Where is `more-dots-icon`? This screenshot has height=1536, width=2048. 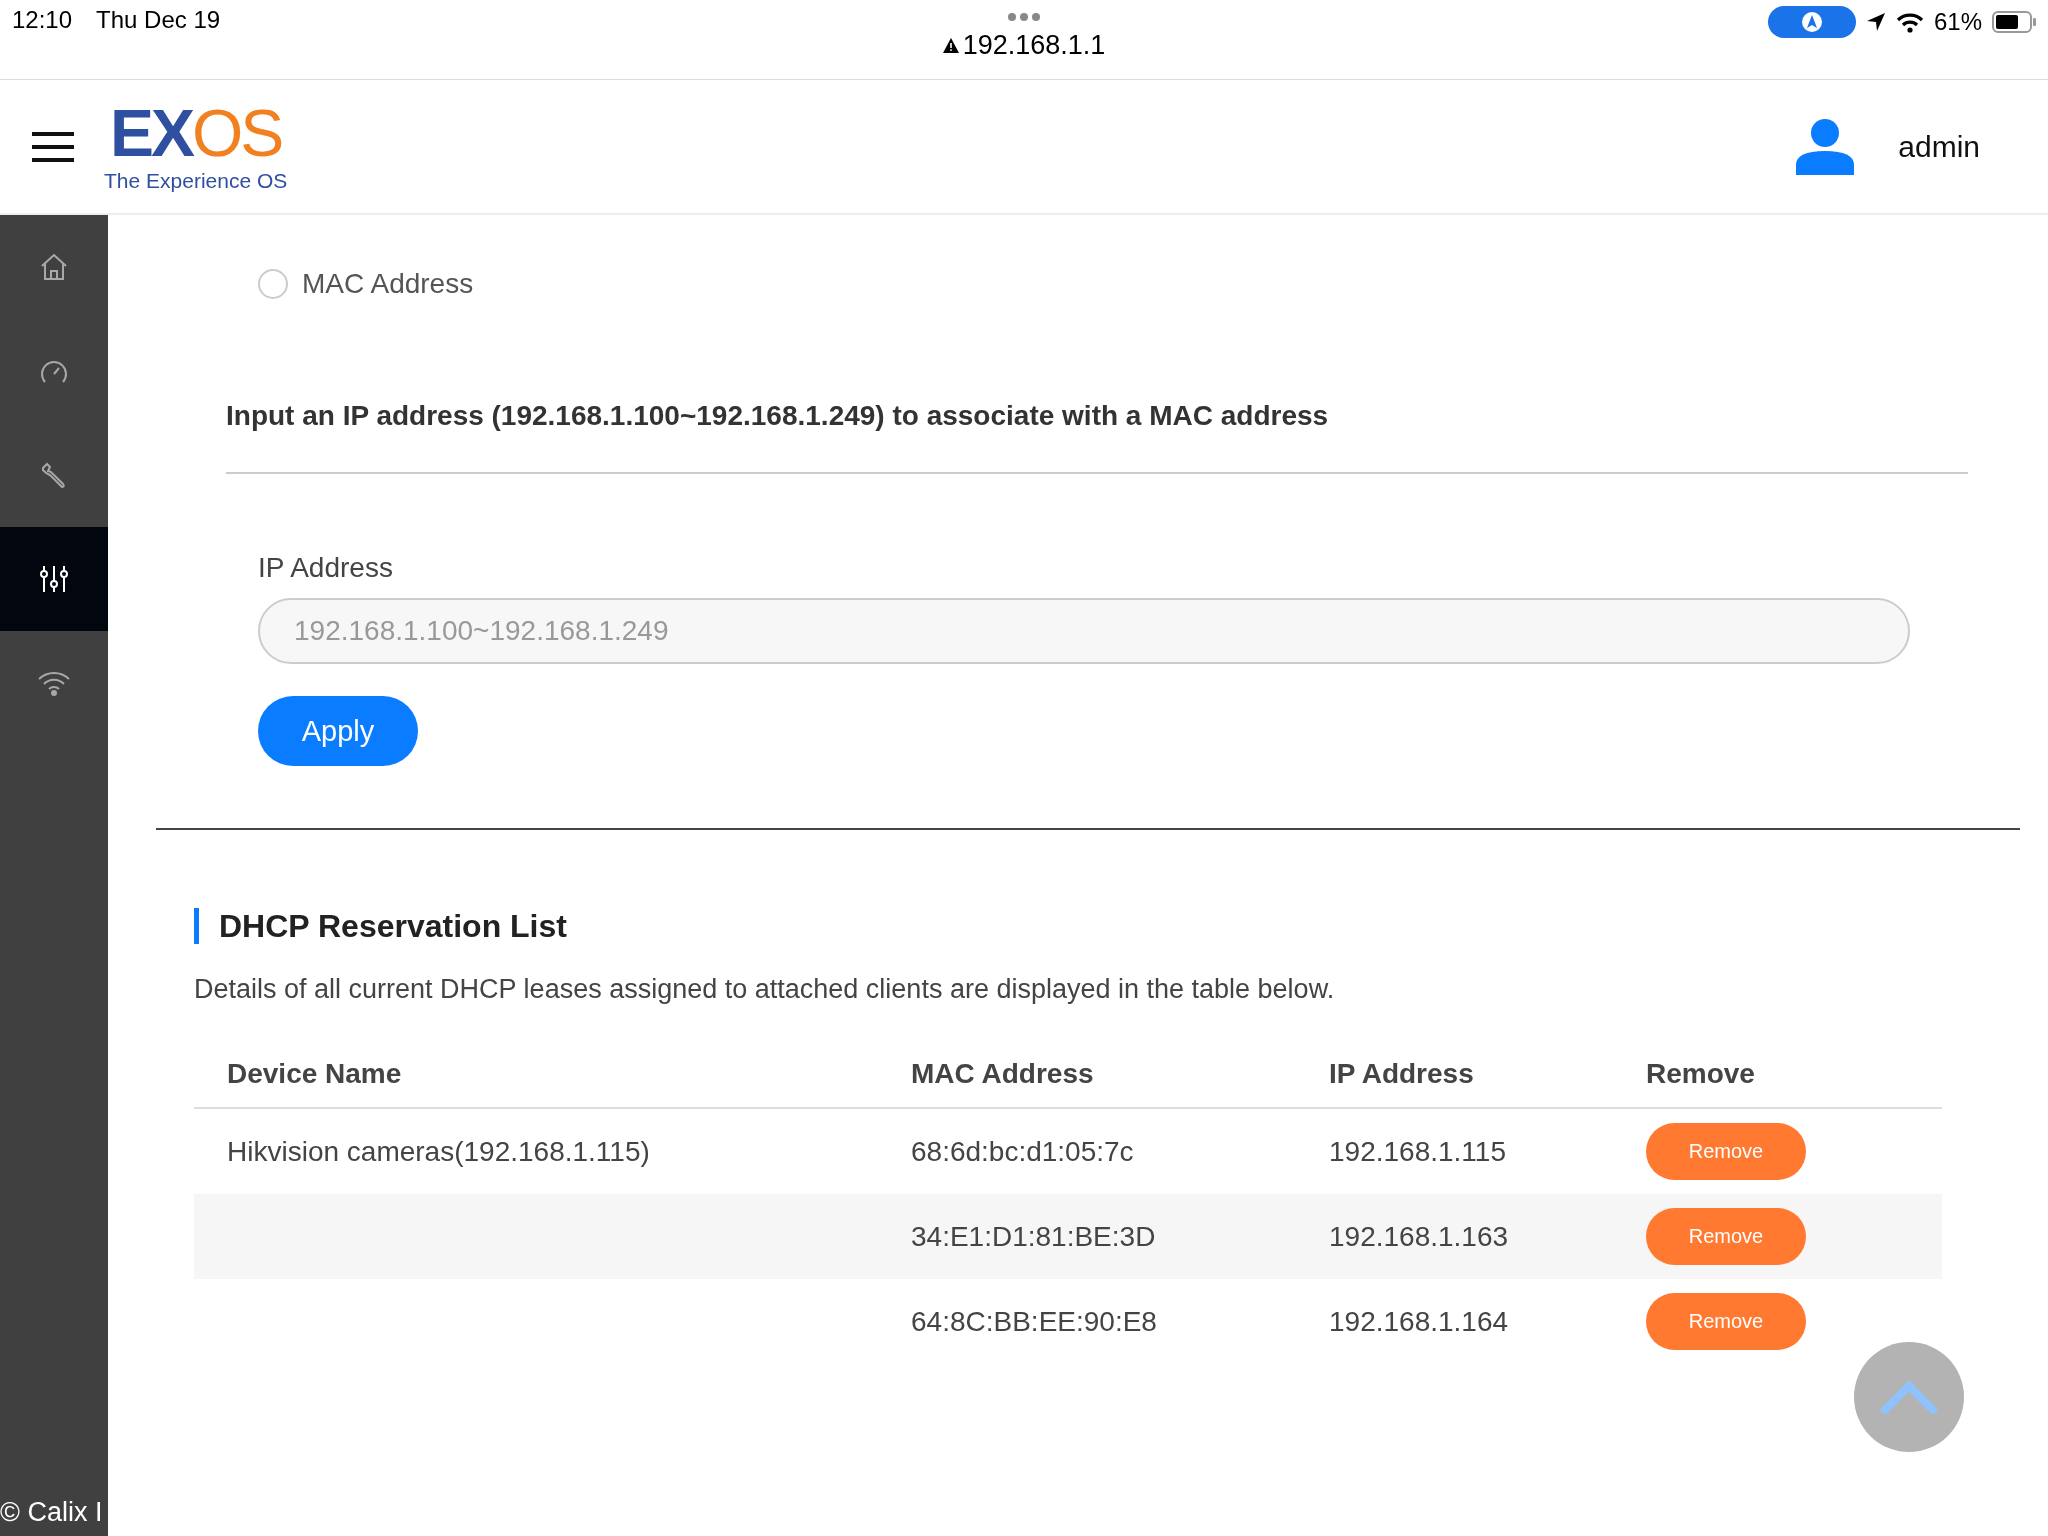
more-dots-icon is located at coordinates (1024, 17).